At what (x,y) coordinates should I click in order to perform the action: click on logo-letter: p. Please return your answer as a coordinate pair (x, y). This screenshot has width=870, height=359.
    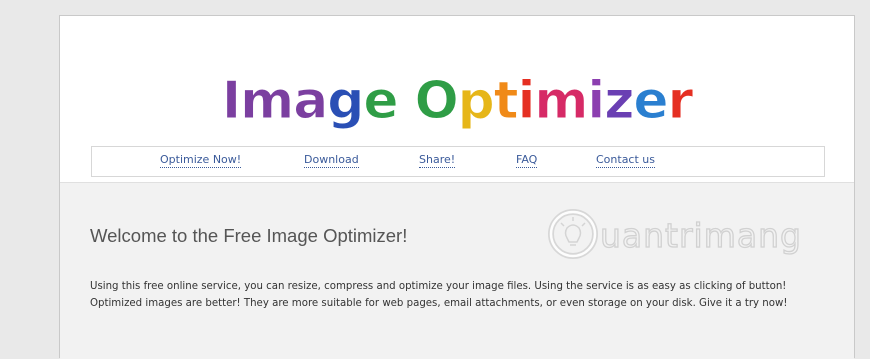
    Looking at the image, I should click on (476, 101).